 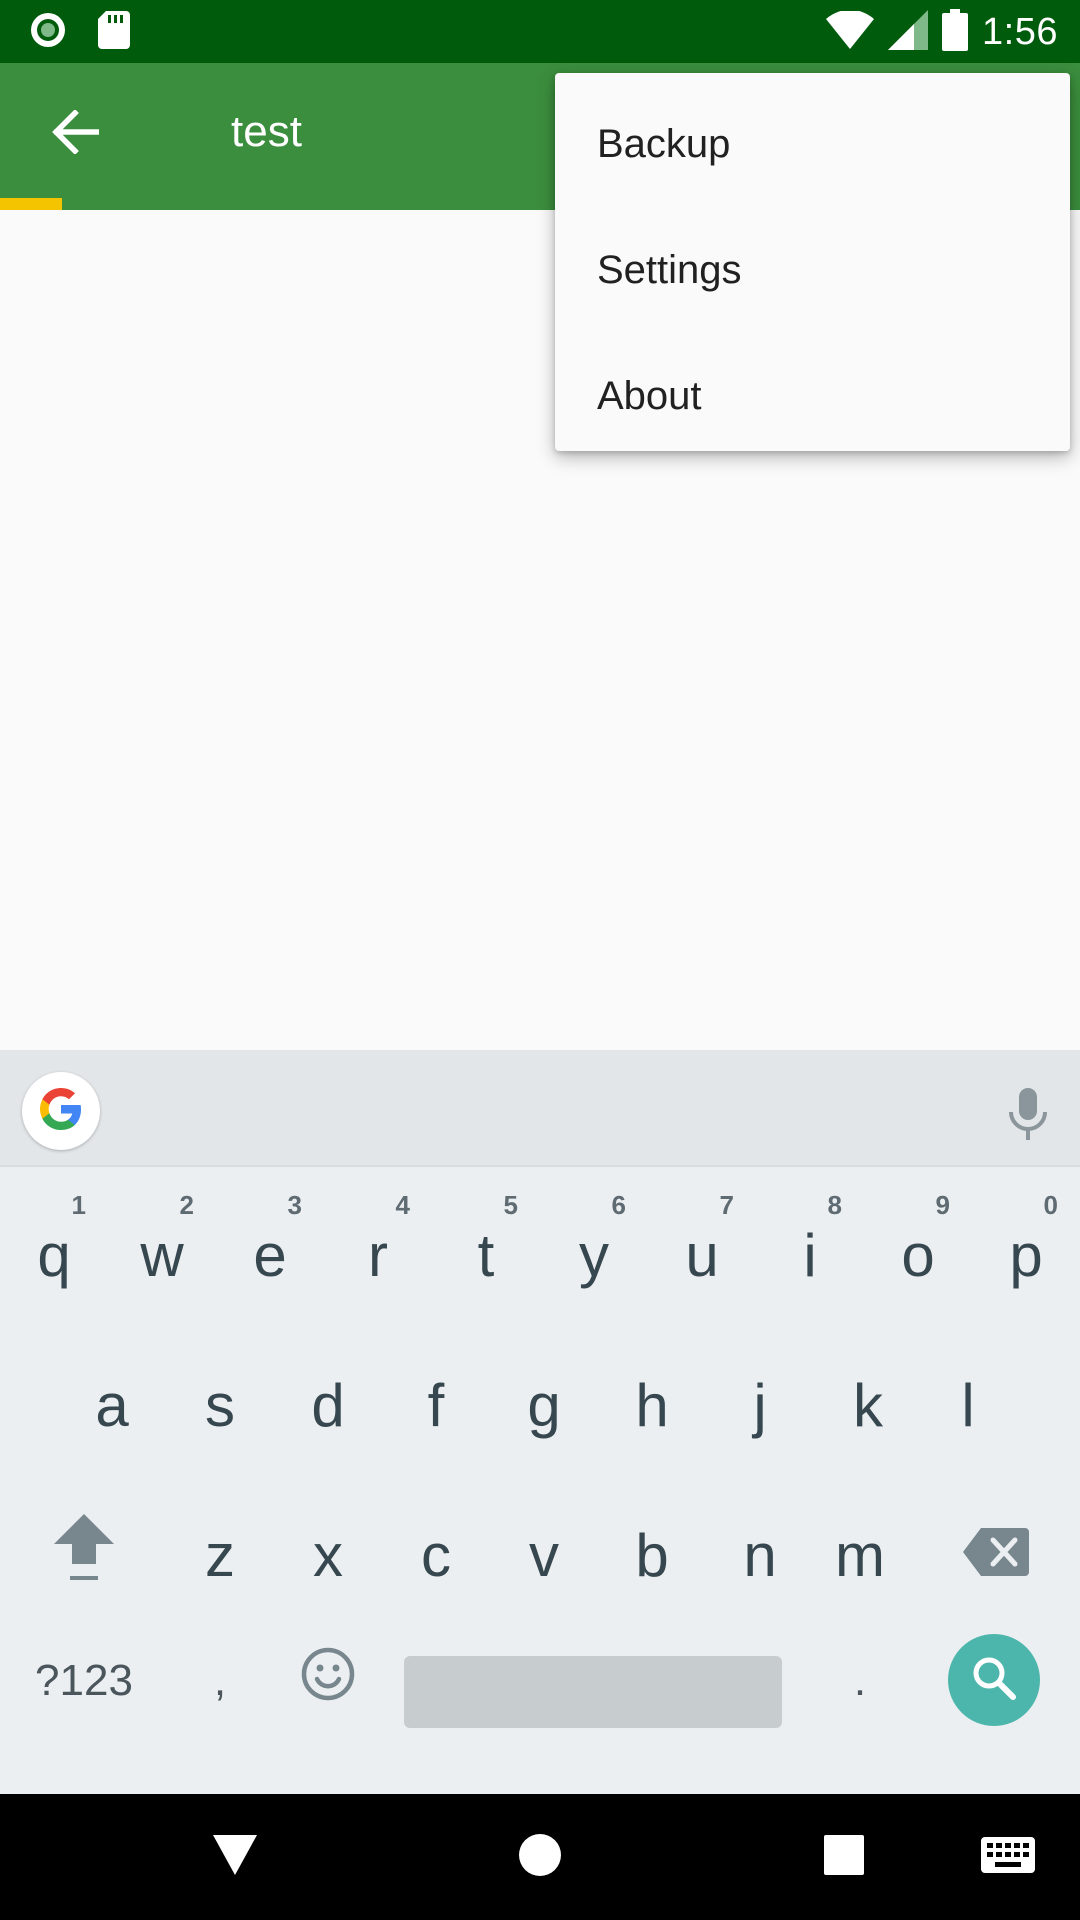 I want to click on home-circle-icon, so click(x=540, y=1857).